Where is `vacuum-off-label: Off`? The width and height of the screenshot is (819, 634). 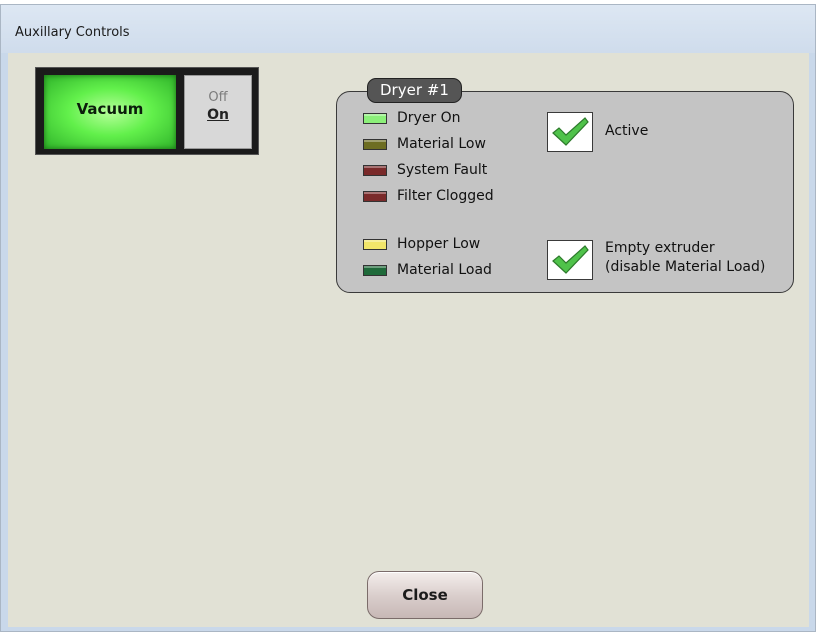
vacuum-off-label: Off is located at coordinates (218, 97).